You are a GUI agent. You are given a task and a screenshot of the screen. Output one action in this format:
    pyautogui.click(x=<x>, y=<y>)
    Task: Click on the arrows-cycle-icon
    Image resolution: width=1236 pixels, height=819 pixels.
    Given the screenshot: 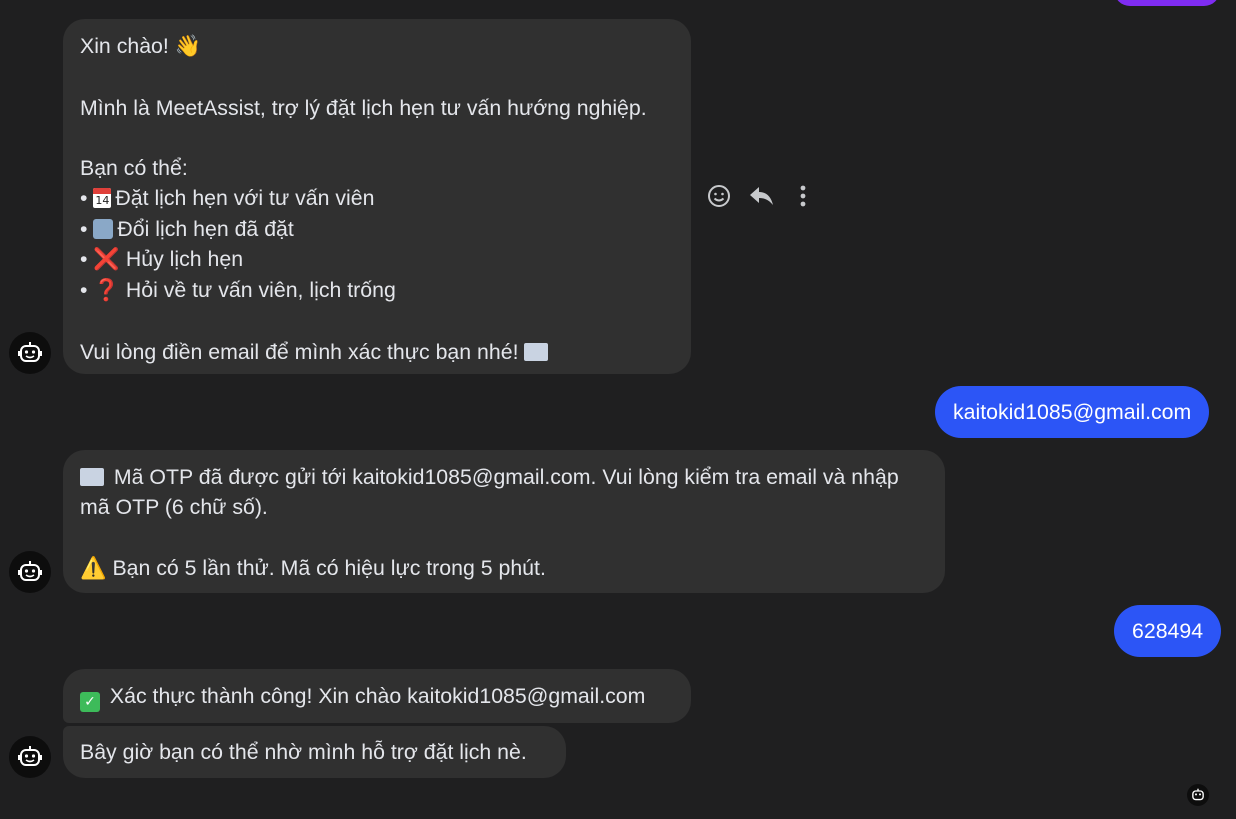 What is the action you would take?
    pyautogui.click(x=103, y=228)
    